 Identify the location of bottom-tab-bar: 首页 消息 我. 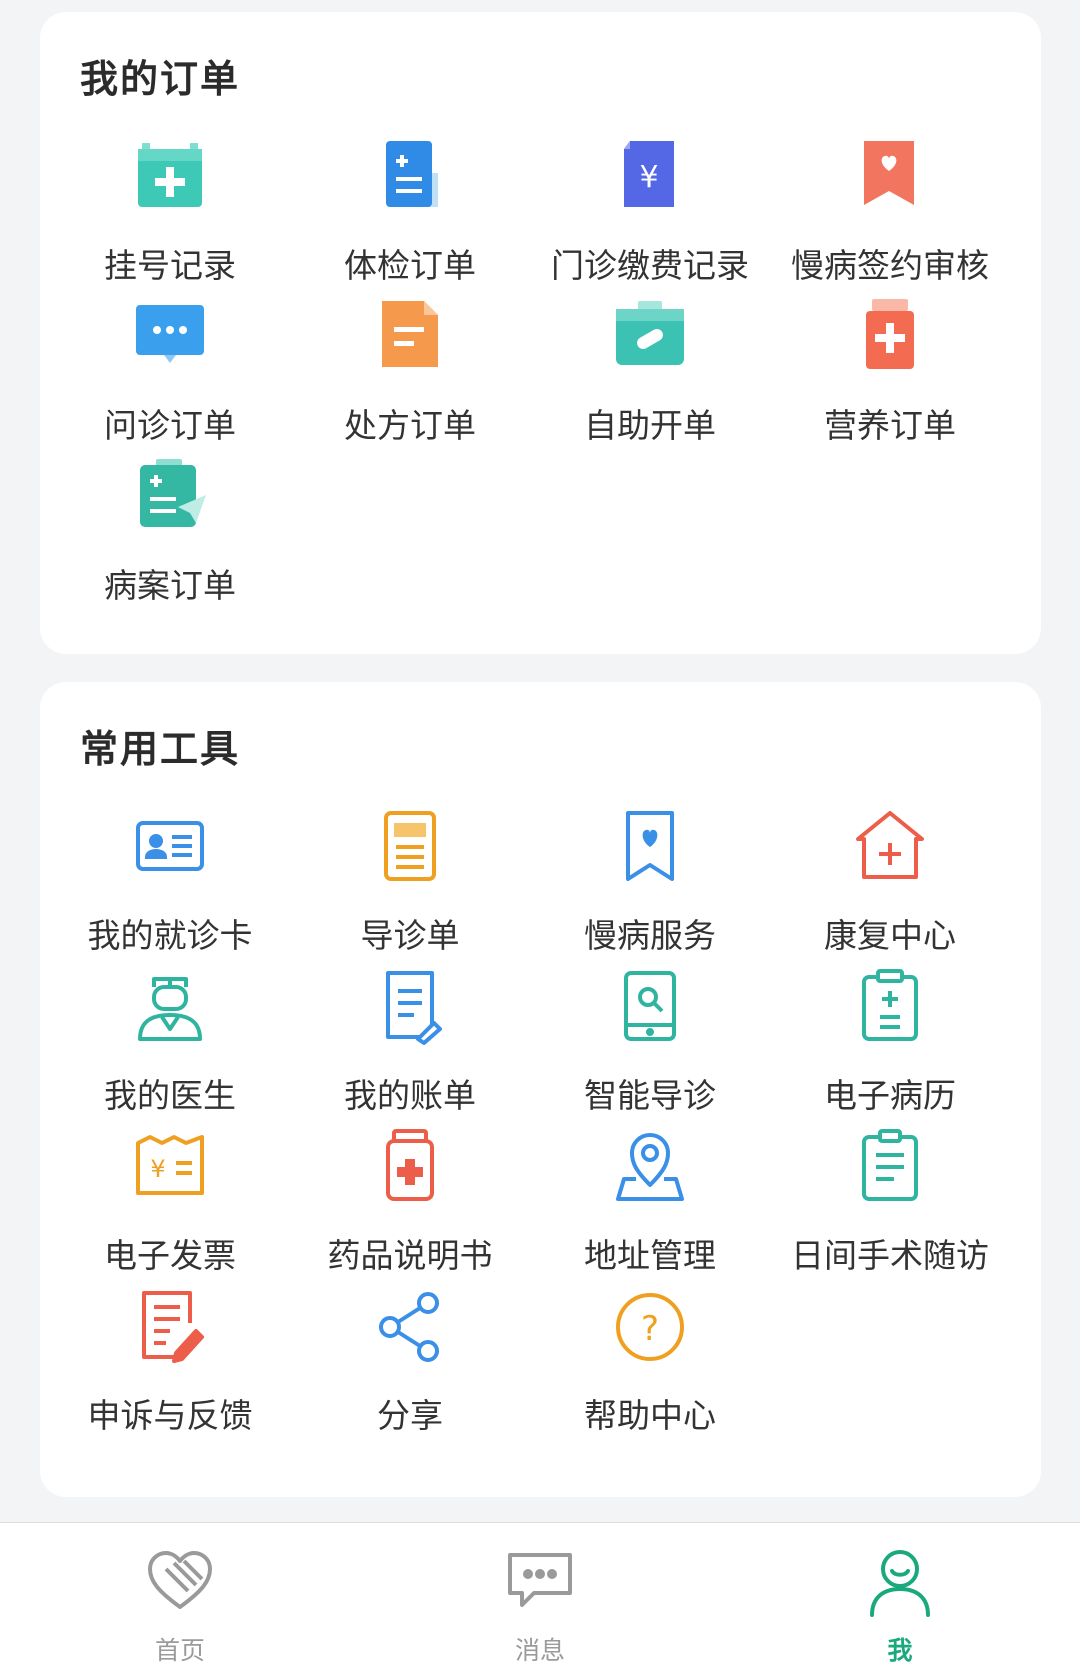
(540, 1599).